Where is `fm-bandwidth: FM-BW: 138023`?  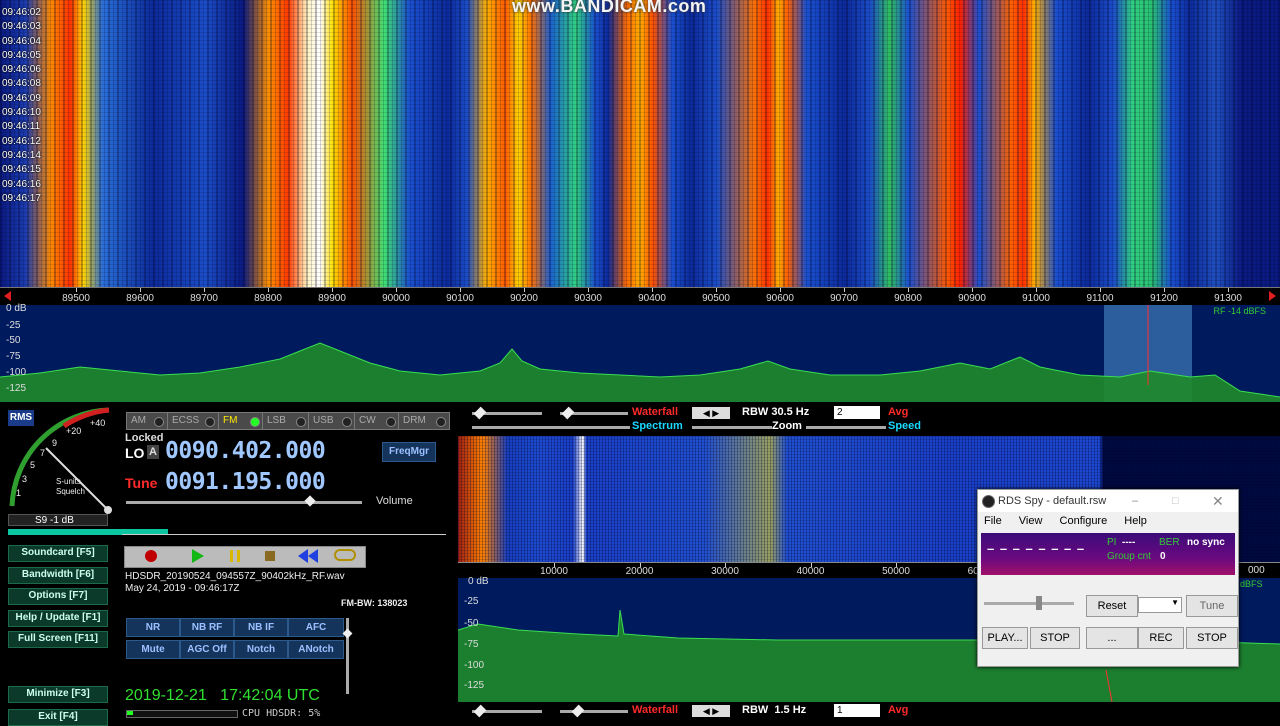
fm-bandwidth: FM-BW: 138023 is located at coordinates (374, 603).